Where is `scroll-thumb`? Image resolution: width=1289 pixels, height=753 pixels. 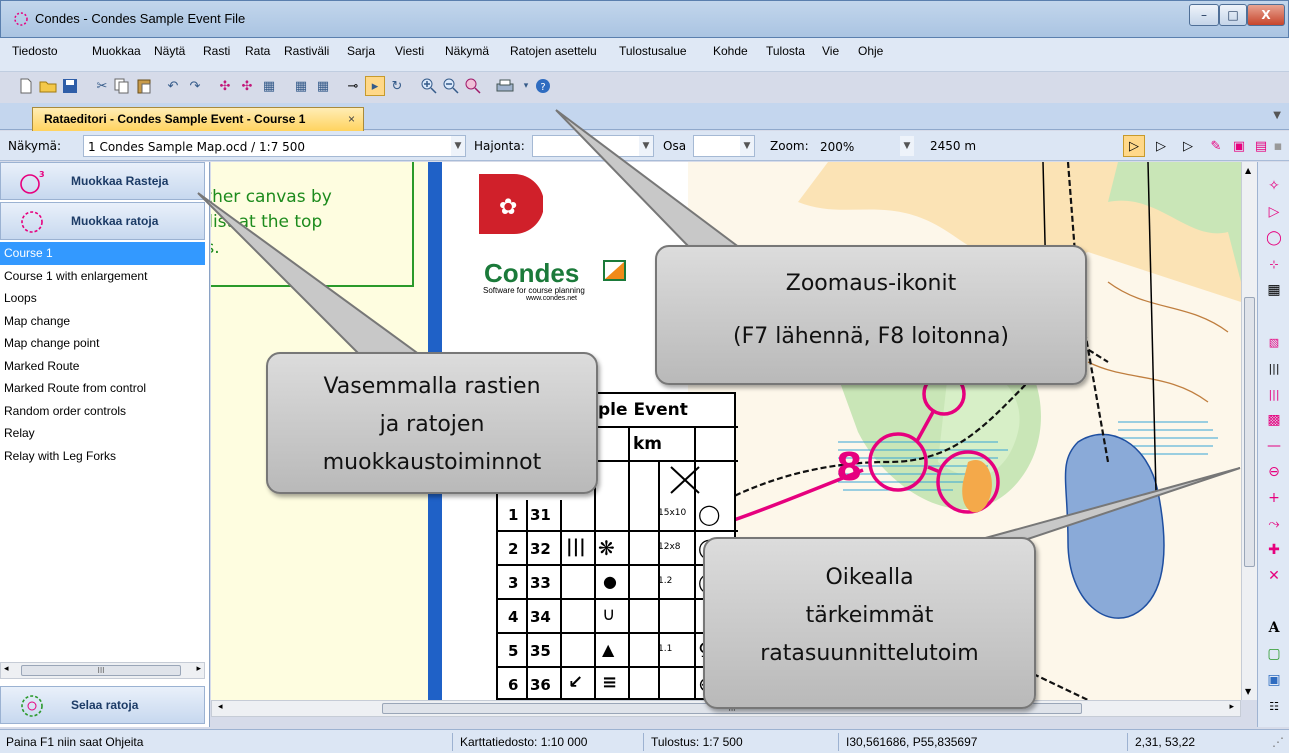
scroll-thumb is located at coordinates (1249, 432).